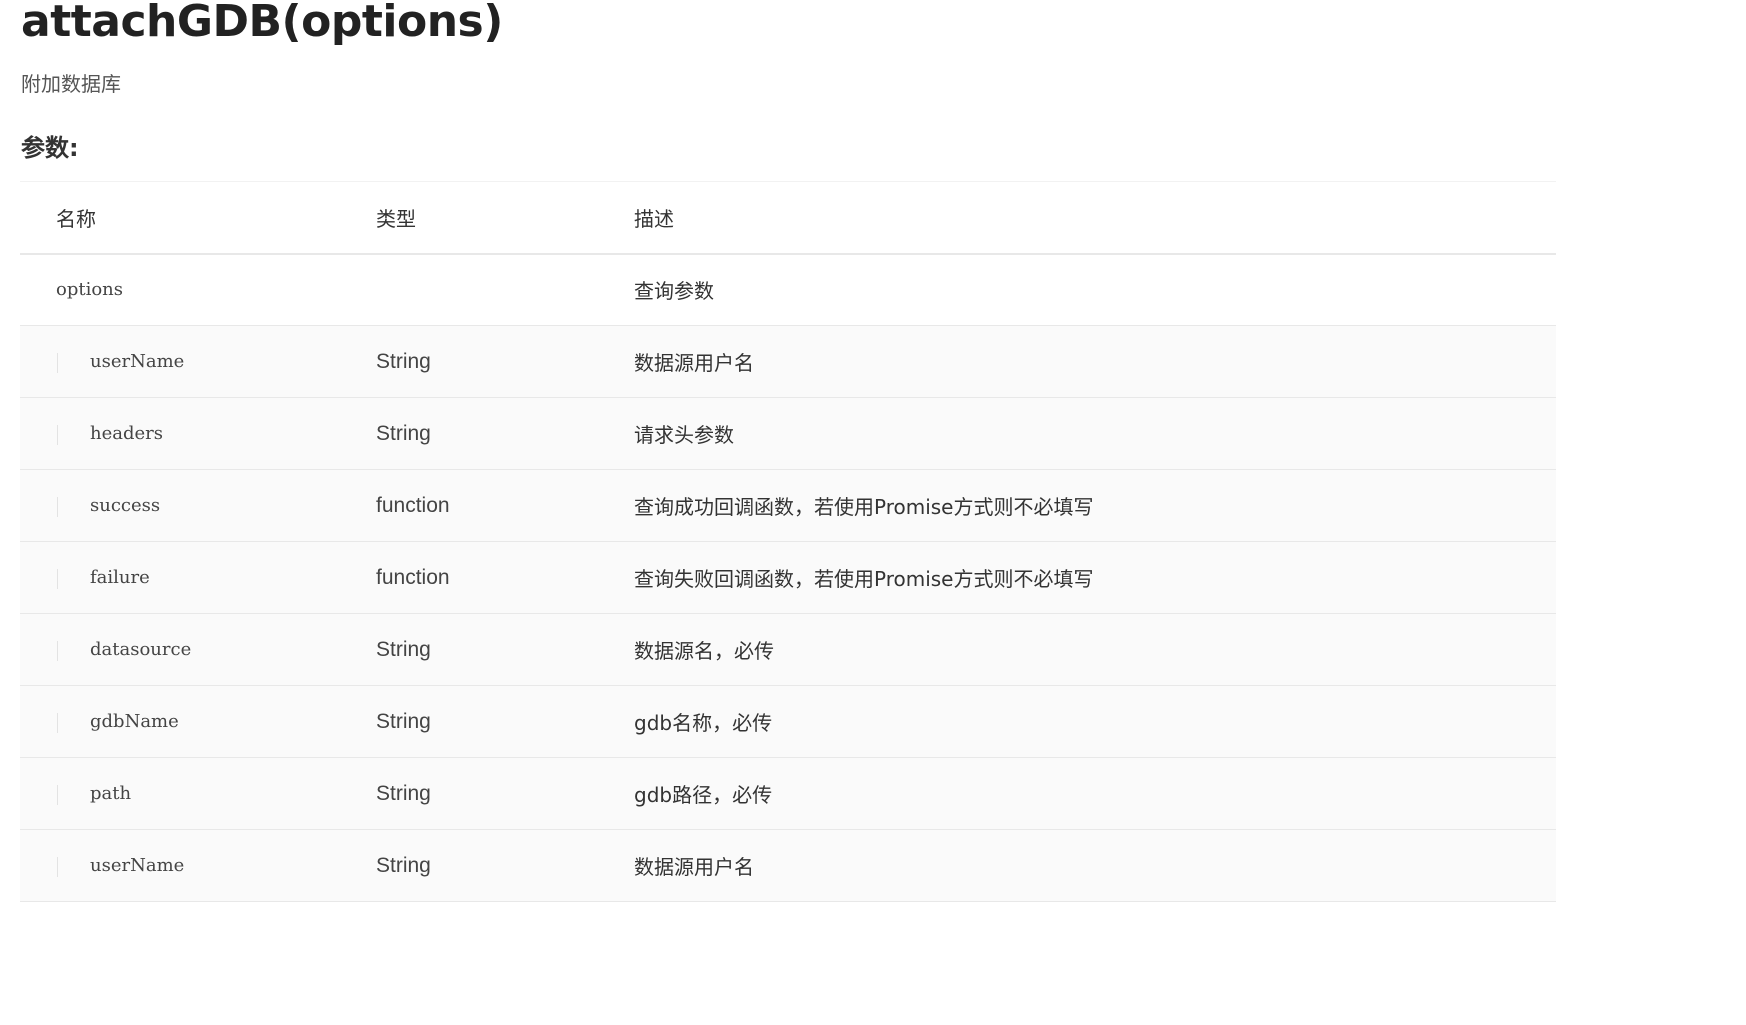 The width and height of the screenshot is (1746, 1025). Describe the element at coordinates (50, 148) in the screenshot. I see `params-heading: 参数:` at that location.